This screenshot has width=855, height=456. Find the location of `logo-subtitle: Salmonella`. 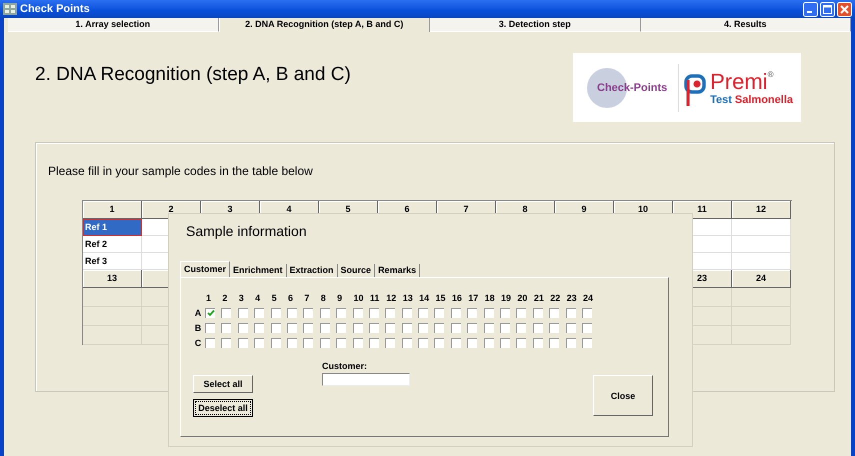

logo-subtitle: Salmonella is located at coordinates (763, 100).